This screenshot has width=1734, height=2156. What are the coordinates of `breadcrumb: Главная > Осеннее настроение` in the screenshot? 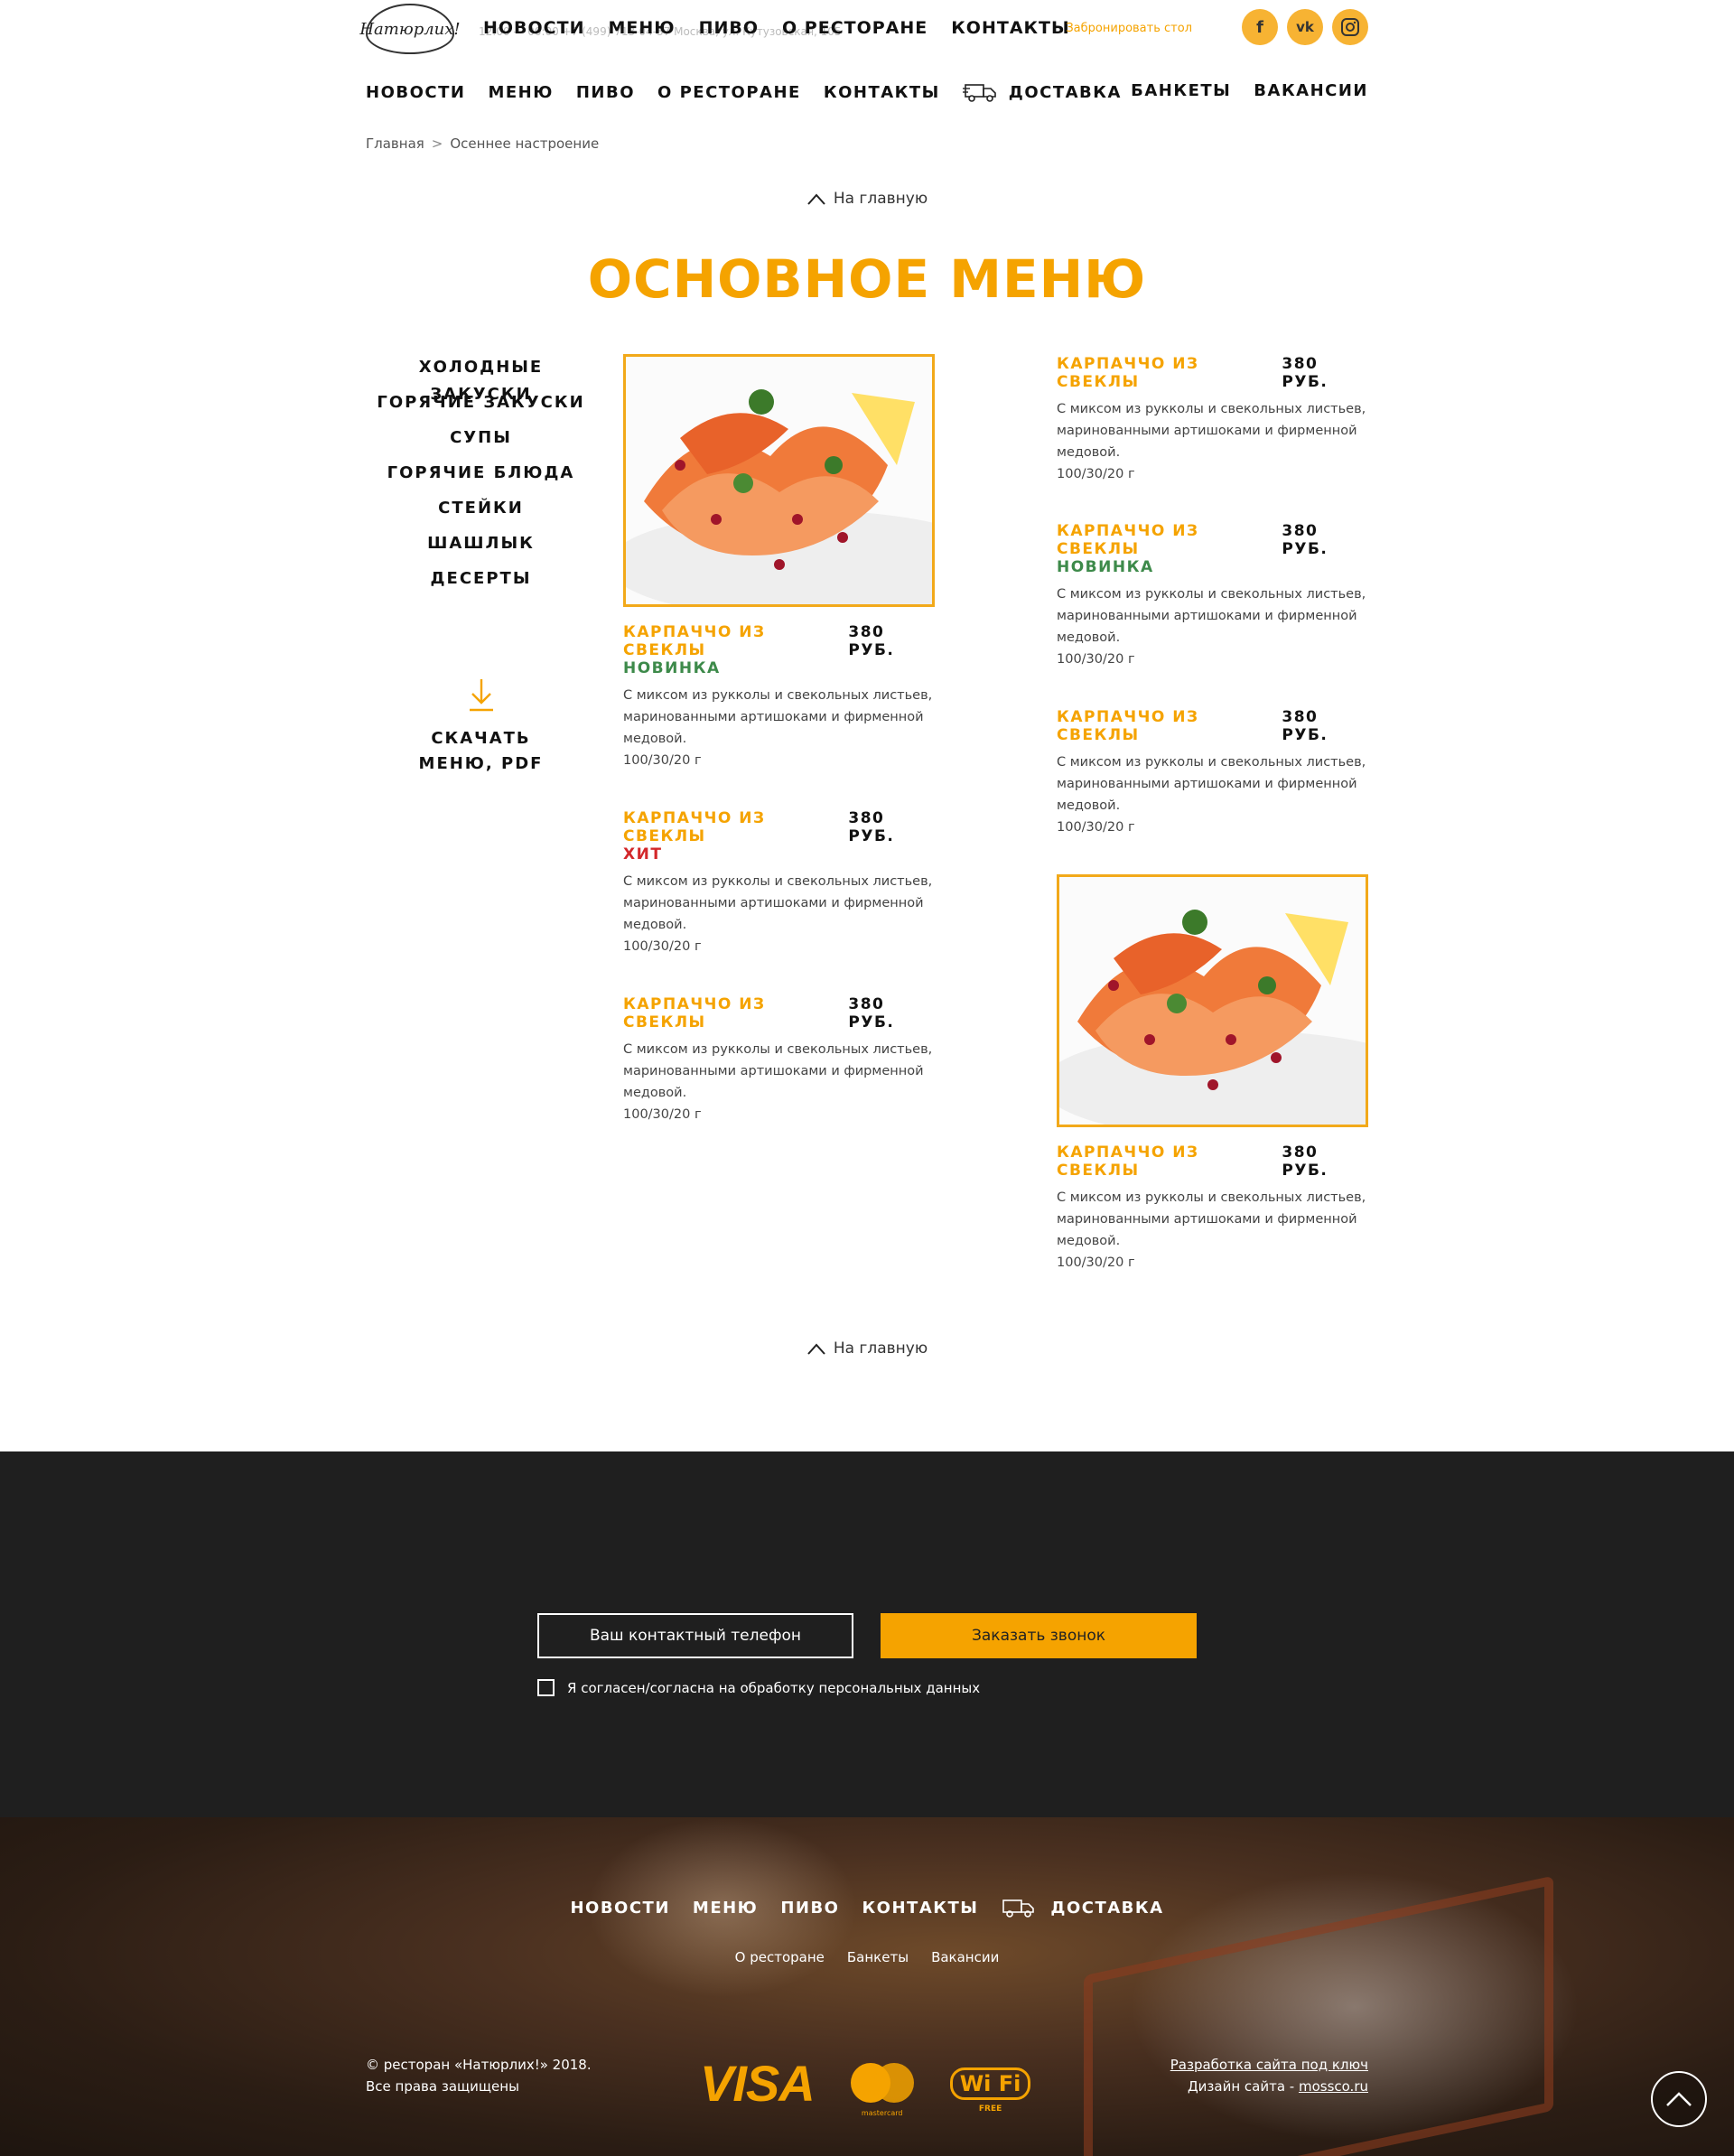 It's located at (867, 143).